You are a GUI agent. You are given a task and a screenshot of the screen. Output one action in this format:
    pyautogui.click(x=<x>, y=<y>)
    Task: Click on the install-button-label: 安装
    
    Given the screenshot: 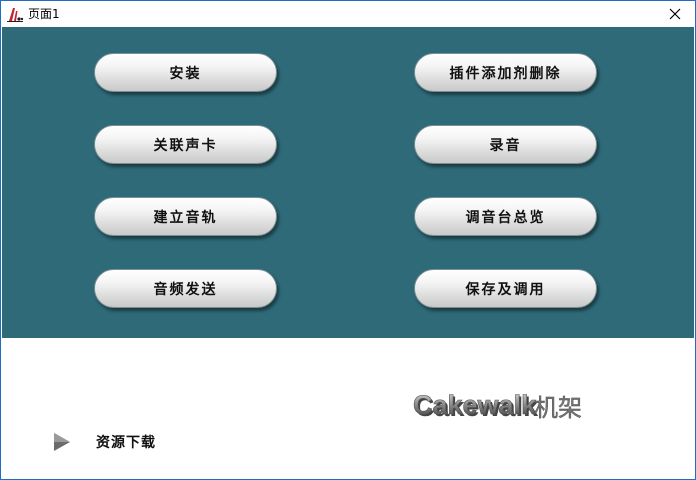 What is the action you would take?
    pyautogui.click(x=185, y=73)
    